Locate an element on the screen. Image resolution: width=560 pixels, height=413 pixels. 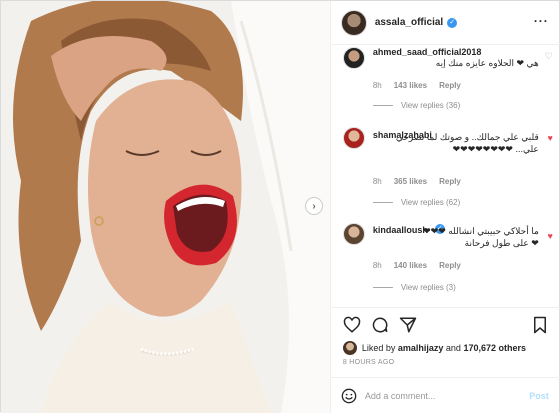
post-timestamp: 8 HOURS AGO is located at coordinates (369, 362).